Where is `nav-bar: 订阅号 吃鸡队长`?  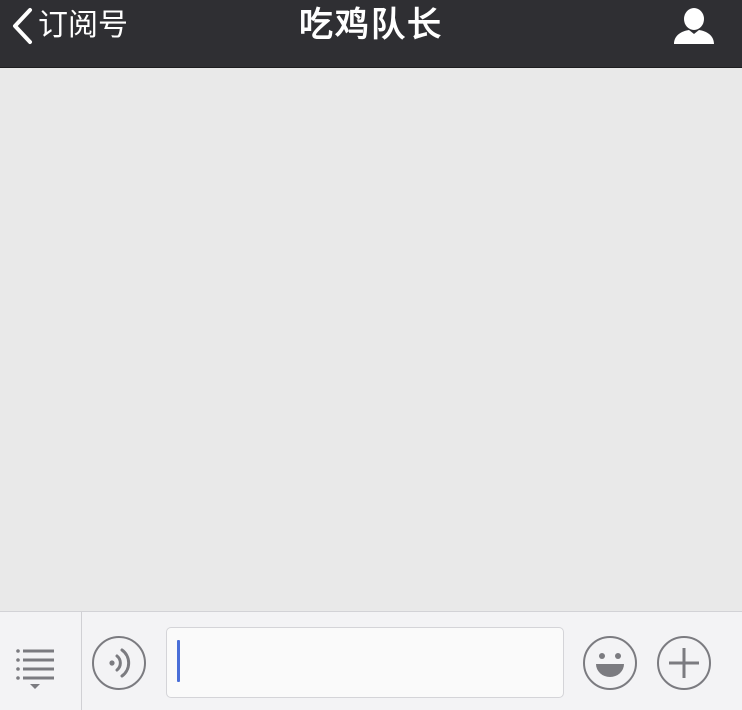 nav-bar: 订阅号 吃鸡队长 is located at coordinates (371, 34).